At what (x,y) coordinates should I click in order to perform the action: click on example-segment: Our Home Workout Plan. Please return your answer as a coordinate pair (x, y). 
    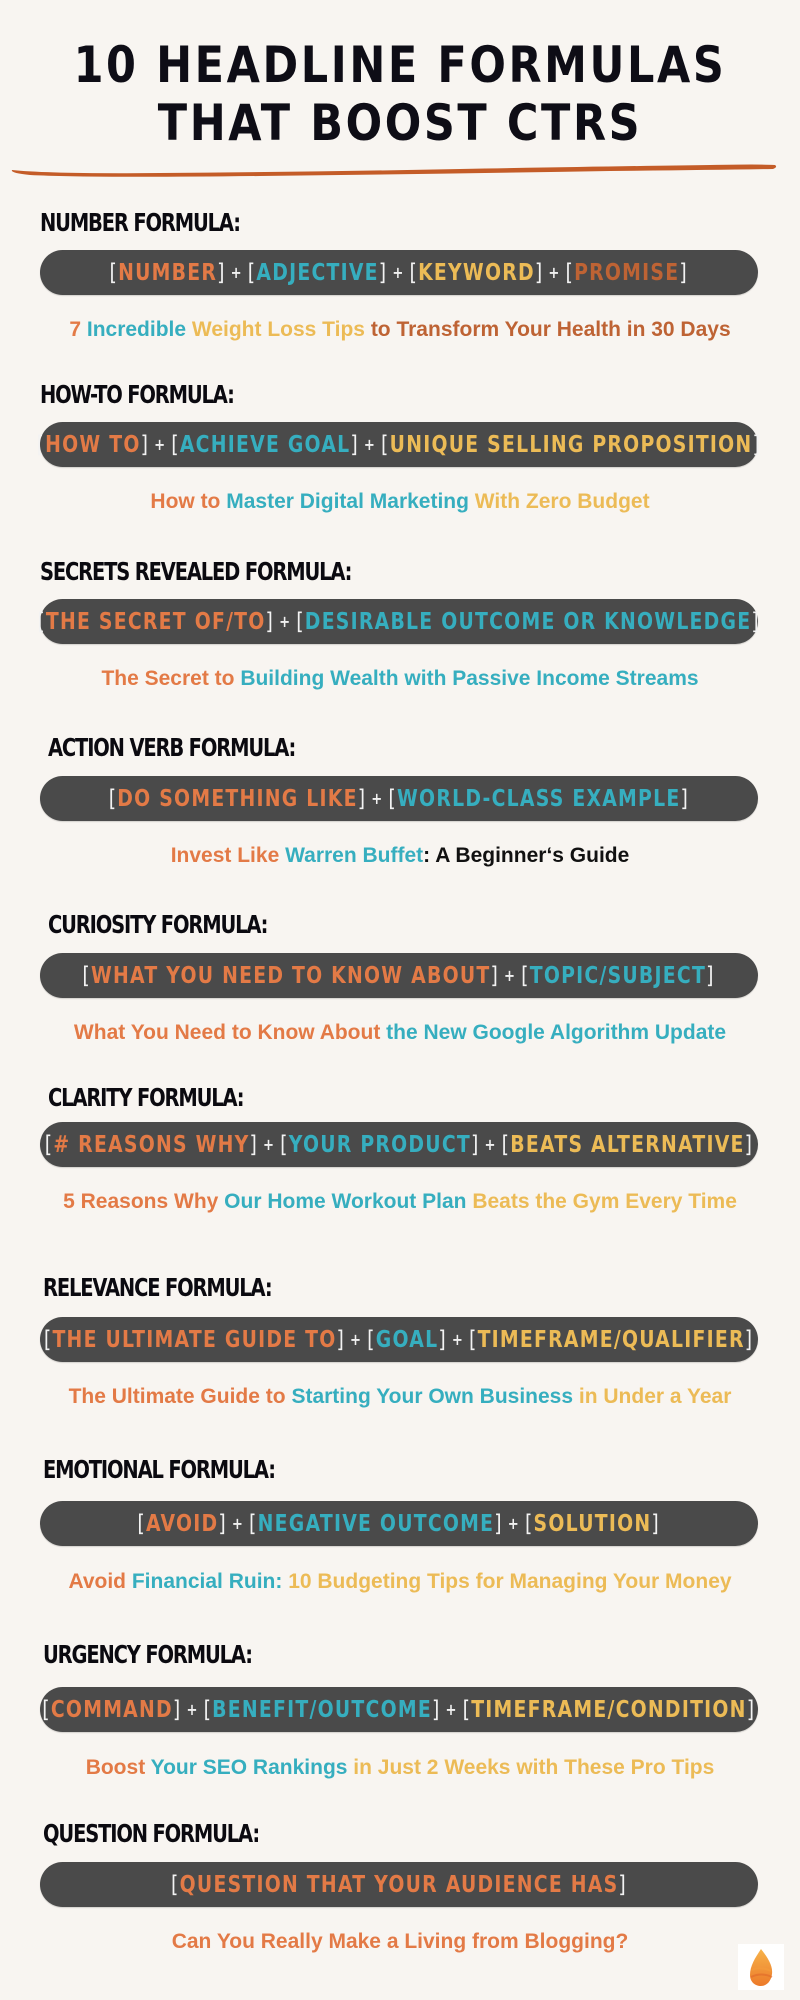
    Looking at the image, I should click on (348, 1201).